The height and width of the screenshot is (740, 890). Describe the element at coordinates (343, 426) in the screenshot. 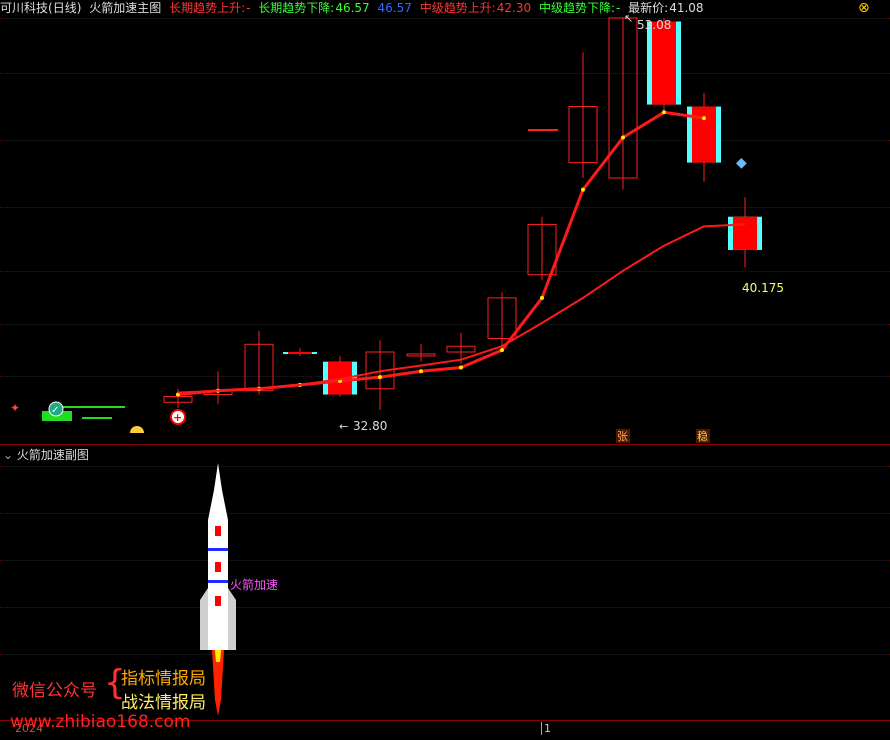

I see `low-arrow: ←` at that location.